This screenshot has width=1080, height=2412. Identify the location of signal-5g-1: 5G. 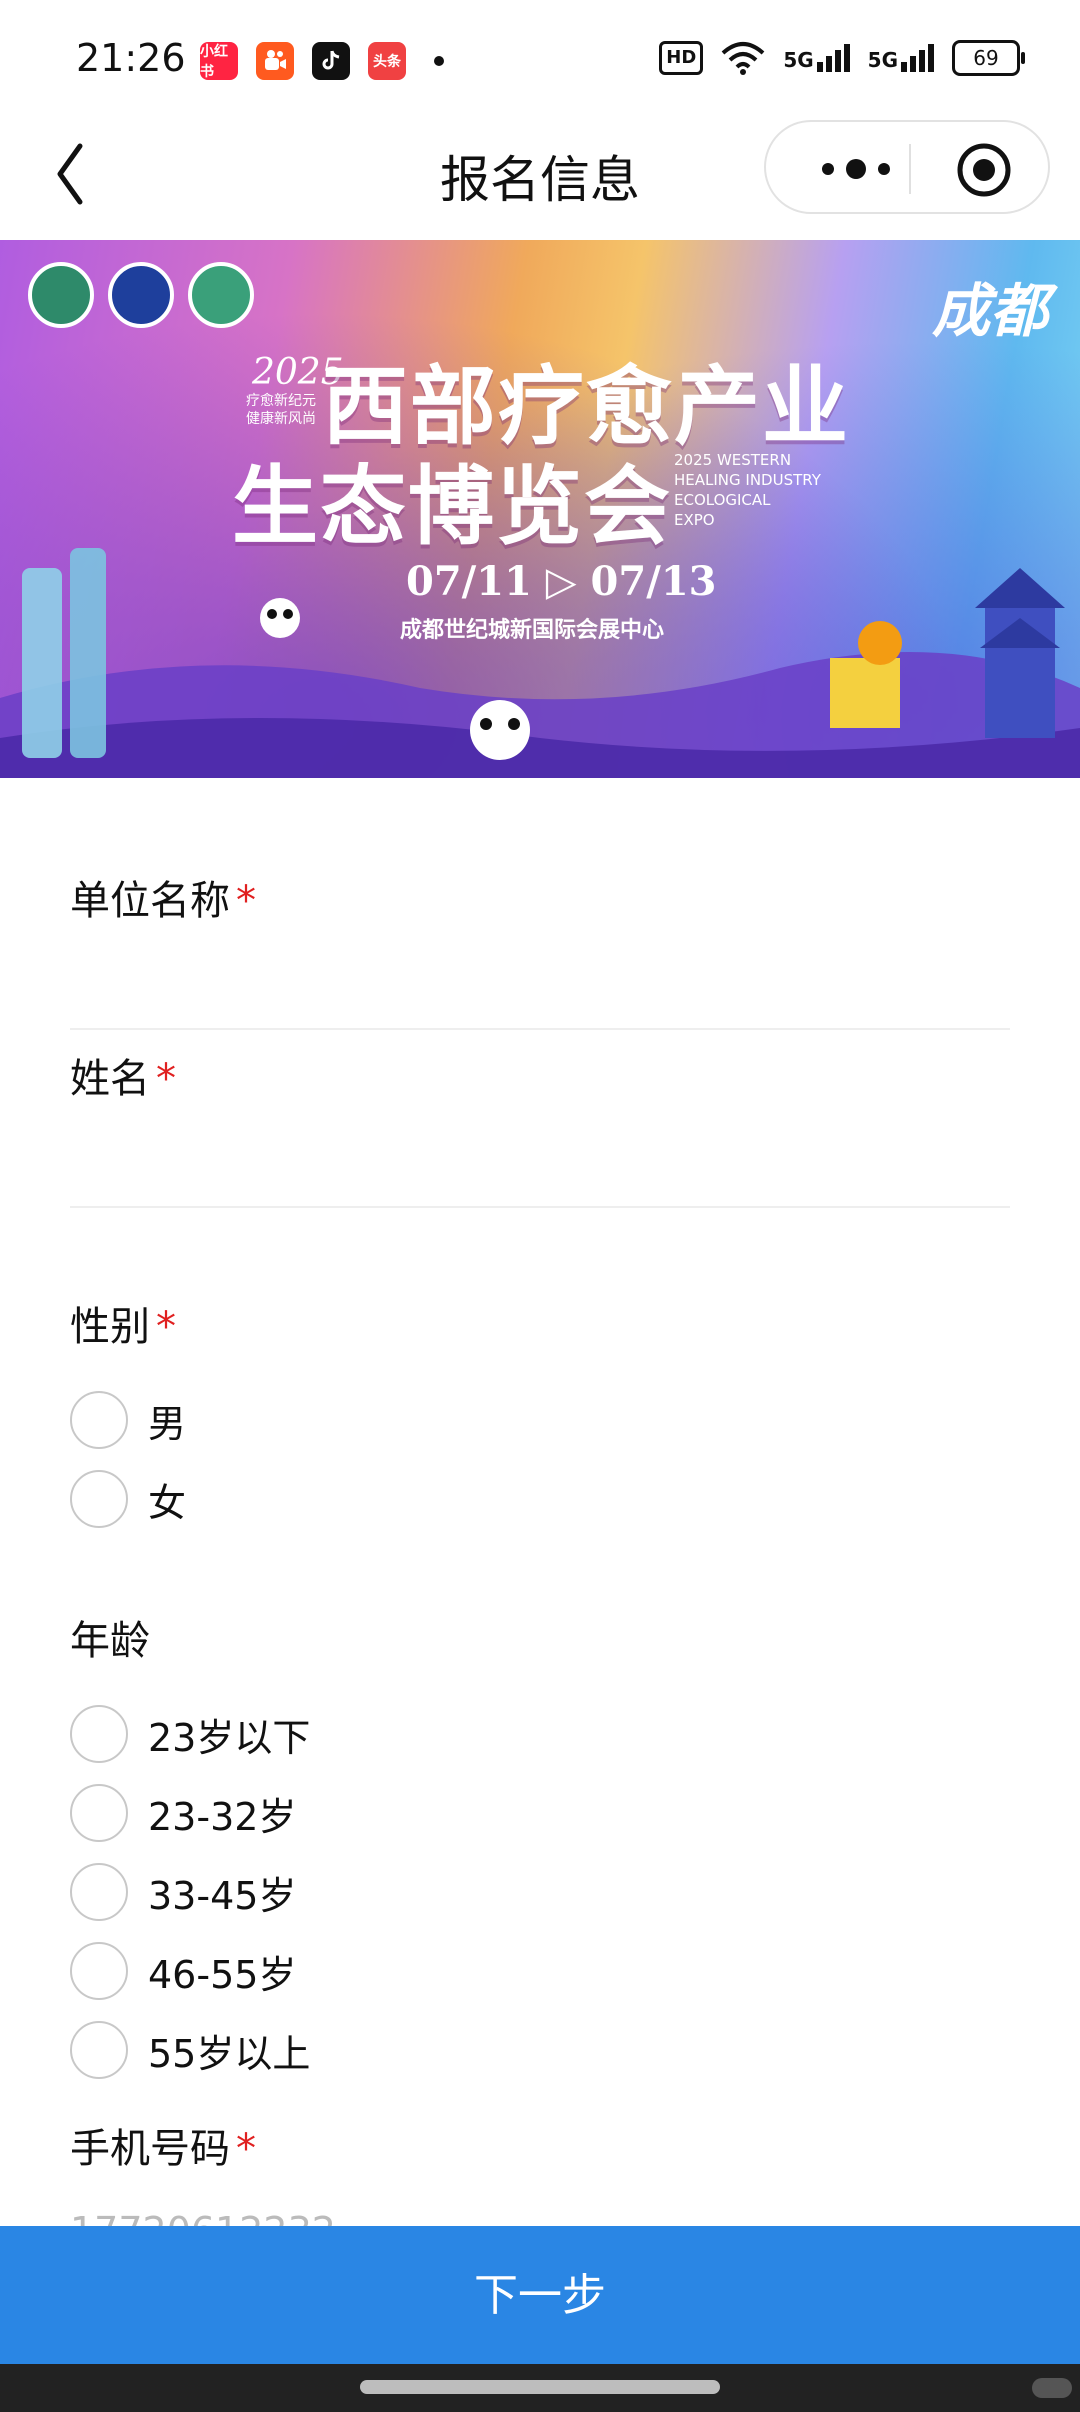
(816, 58).